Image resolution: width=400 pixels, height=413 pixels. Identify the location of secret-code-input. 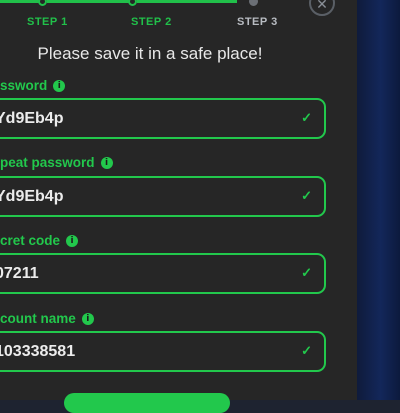
(146, 273).